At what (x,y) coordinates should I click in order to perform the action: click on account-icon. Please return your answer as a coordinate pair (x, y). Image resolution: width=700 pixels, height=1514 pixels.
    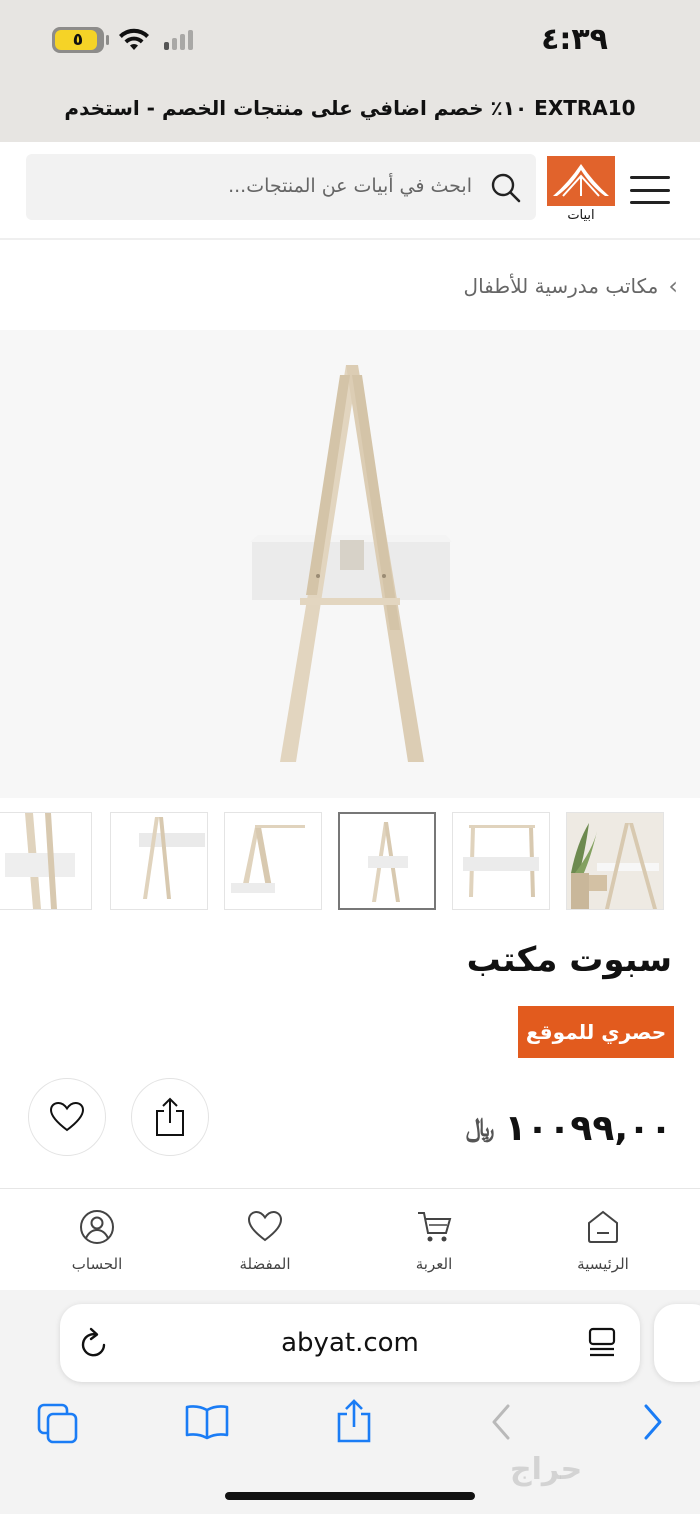
    Looking at the image, I should click on (97, 1227).